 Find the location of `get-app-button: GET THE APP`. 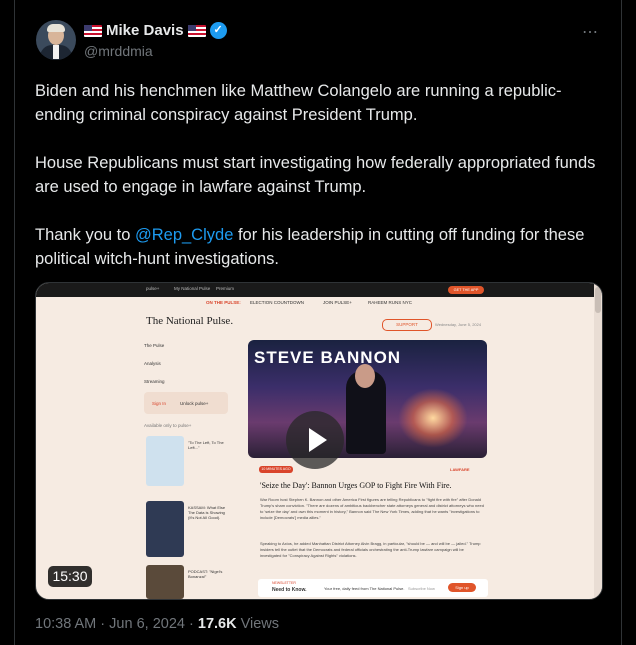

get-app-button: GET THE APP is located at coordinates (466, 290).